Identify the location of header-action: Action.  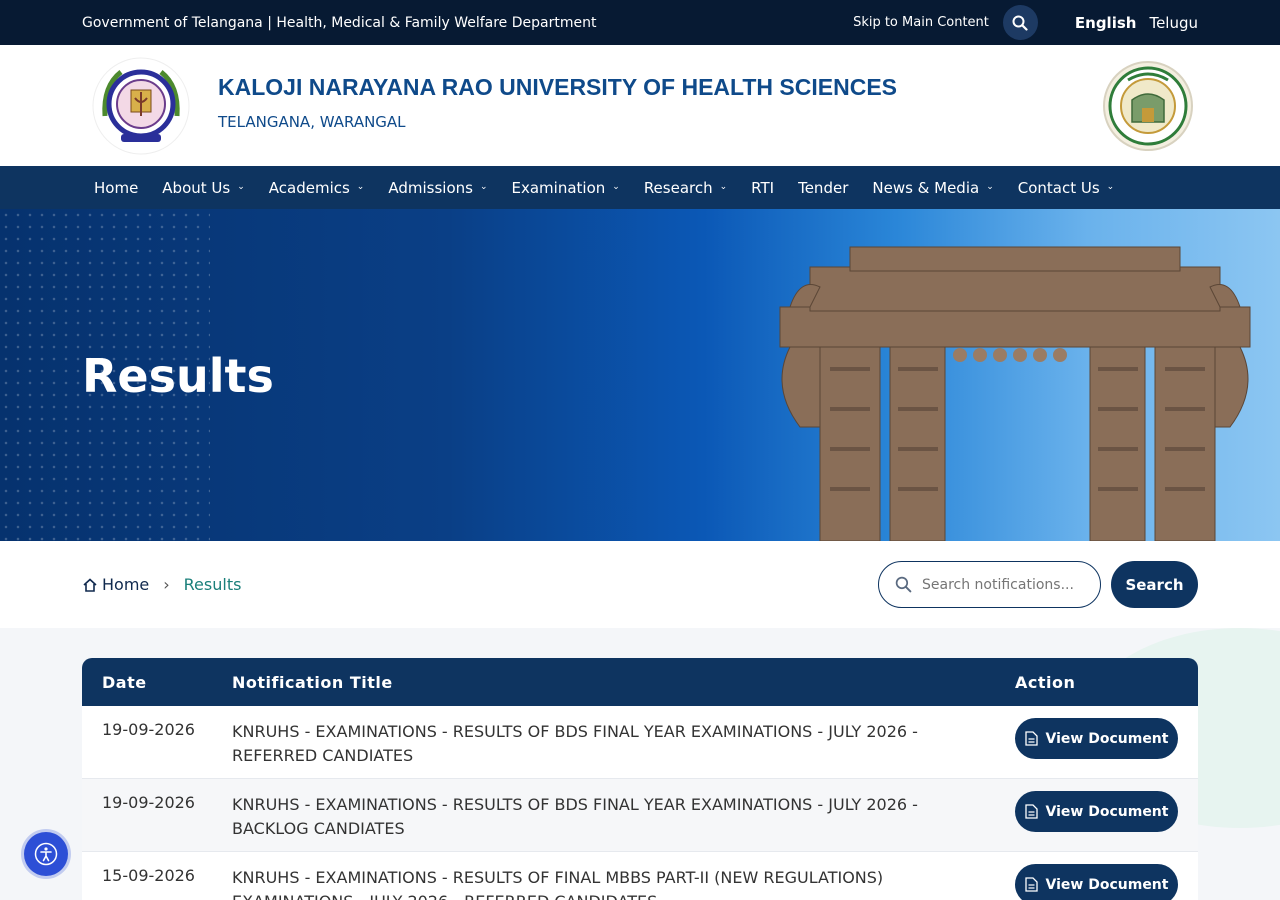
(1045, 682).